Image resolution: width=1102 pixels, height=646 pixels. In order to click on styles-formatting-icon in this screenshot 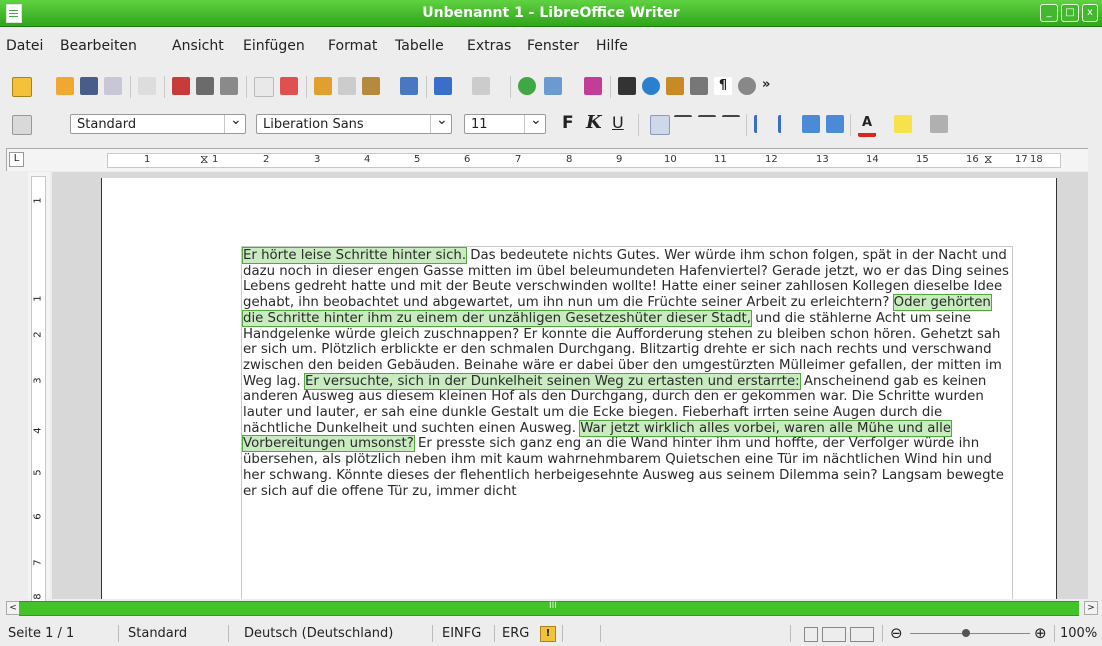, I will do `click(22, 125)`.